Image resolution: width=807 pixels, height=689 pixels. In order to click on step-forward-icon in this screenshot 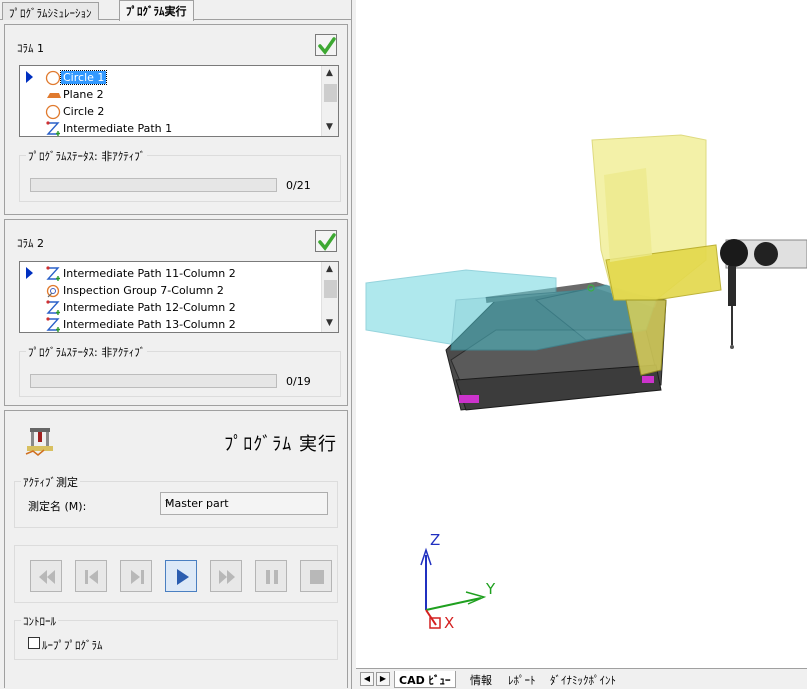, I will do `click(137, 577)`.